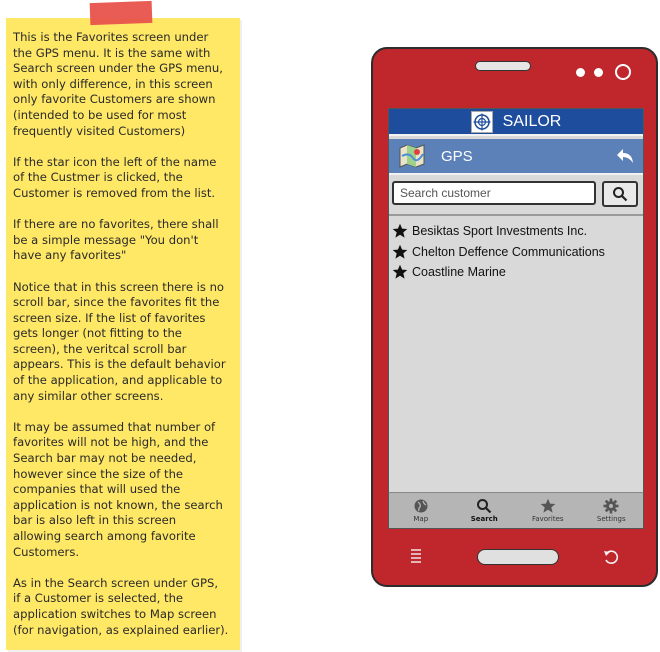 This screenshot has width=660, height=652. I want to click on earpiece, so click(503, 66).